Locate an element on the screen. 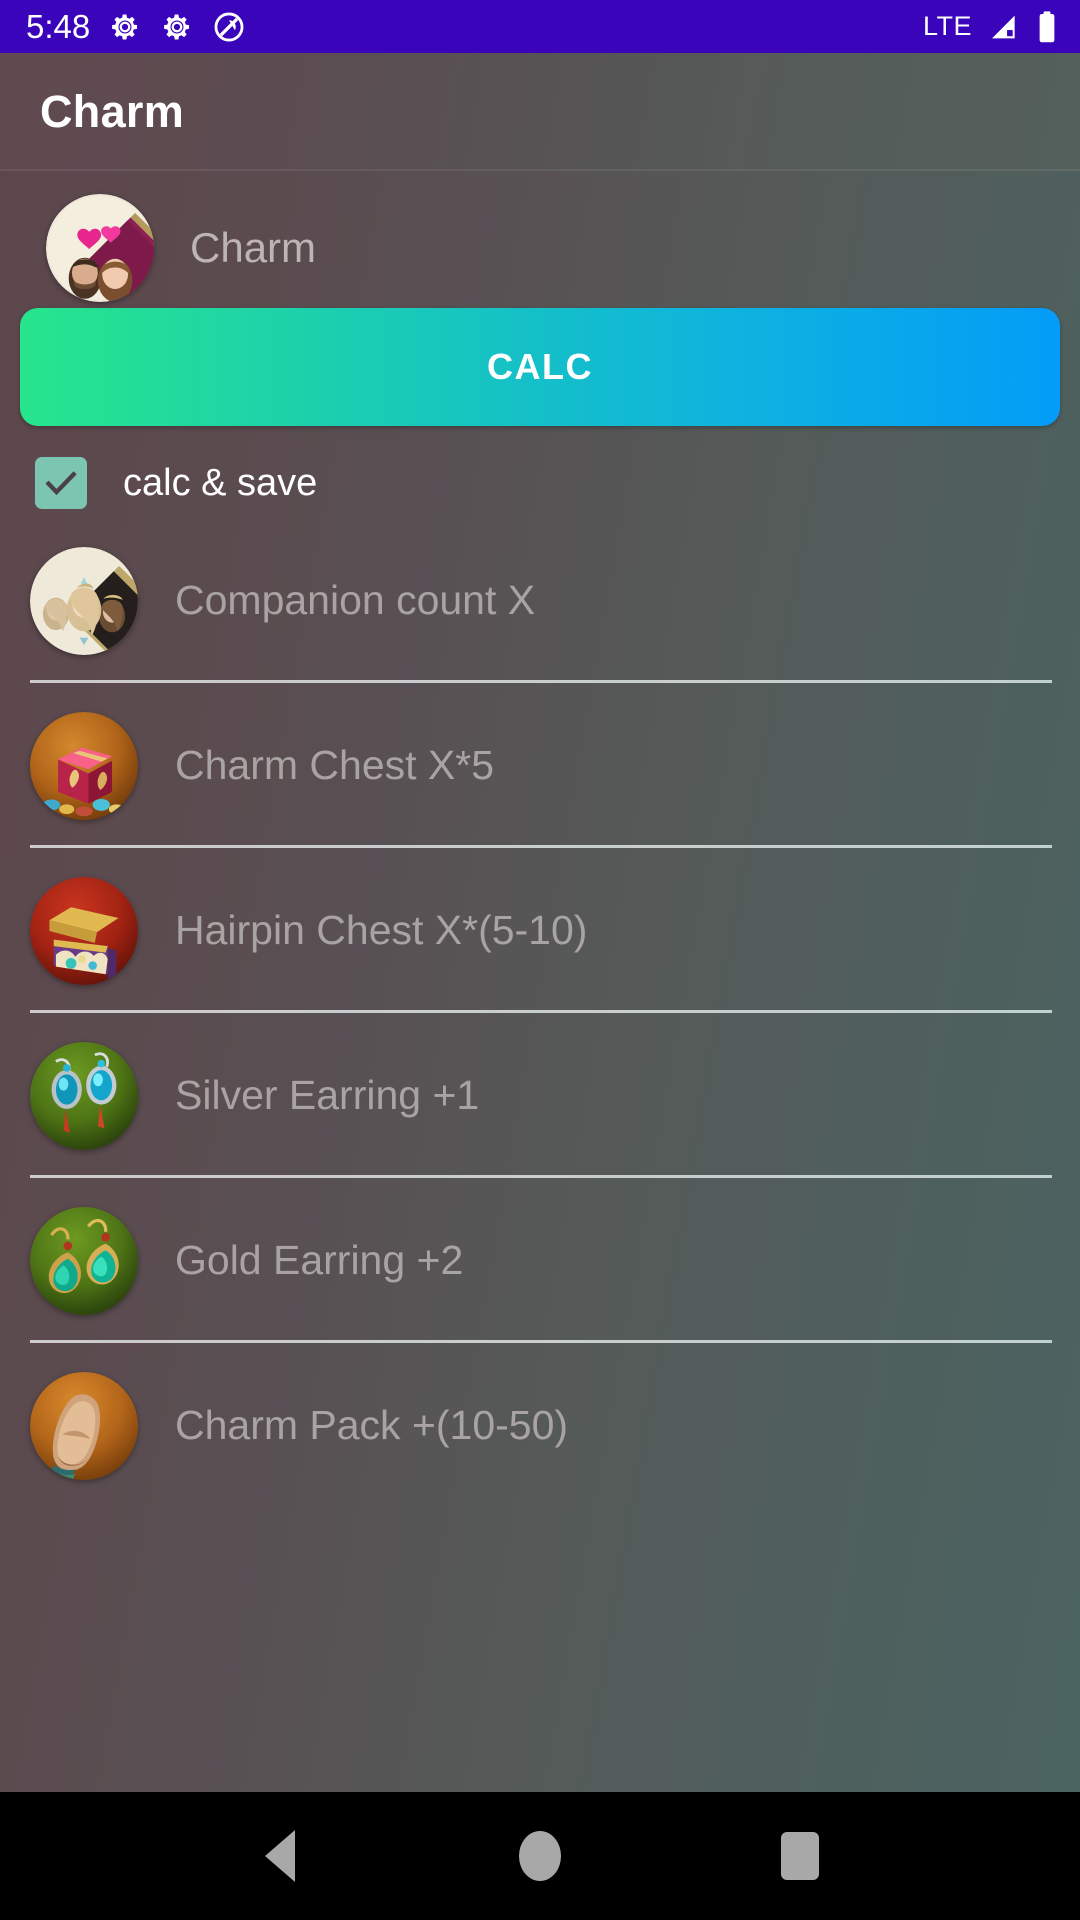 Image resolution: width=1080 pixels, height=1920 pixels. back-icon is located at coordinates (280, 1856).